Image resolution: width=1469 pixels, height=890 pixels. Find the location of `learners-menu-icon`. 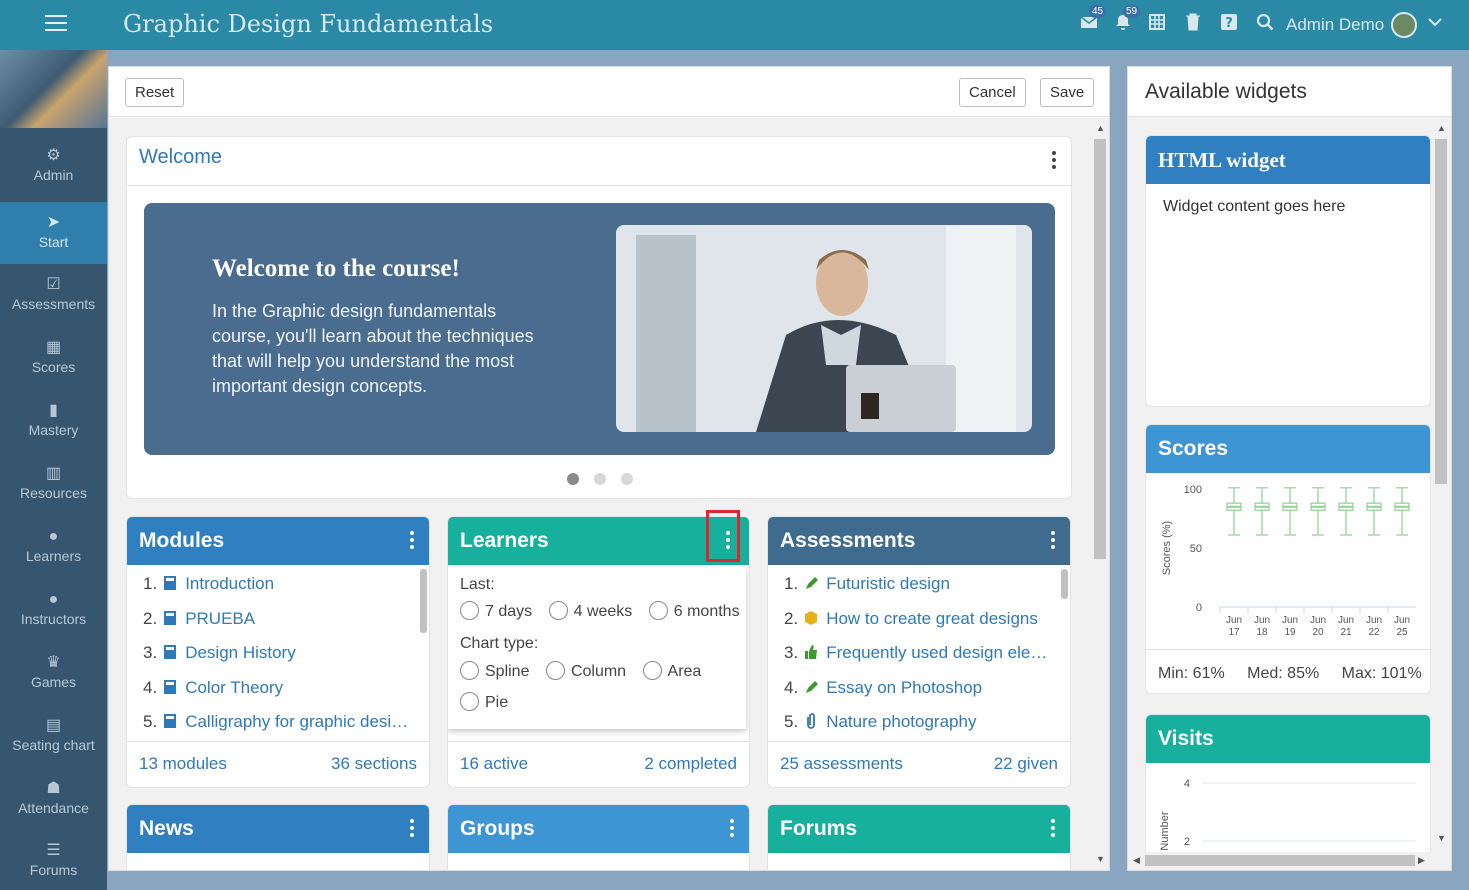

learners-menu-icon is located at coordinates (728, 541).